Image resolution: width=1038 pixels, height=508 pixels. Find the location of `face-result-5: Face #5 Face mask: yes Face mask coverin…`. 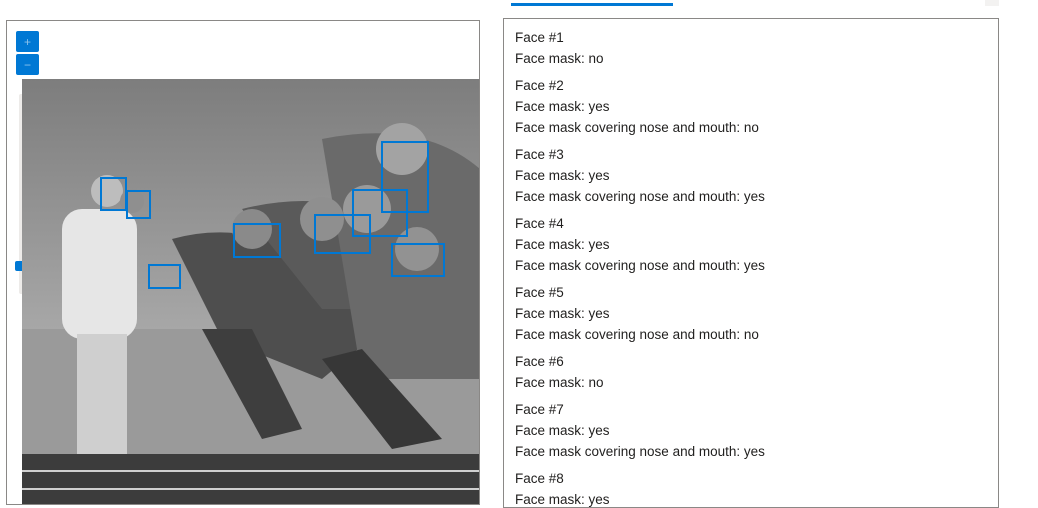

face-result-5: Face #5 Face mask: yes Face mask coverin… is located at coordinates (756, 313).